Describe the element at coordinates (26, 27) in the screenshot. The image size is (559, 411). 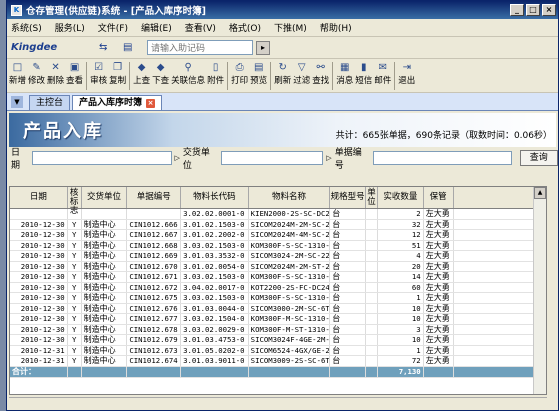
I see `menu-system: 系统(S)` at that location.